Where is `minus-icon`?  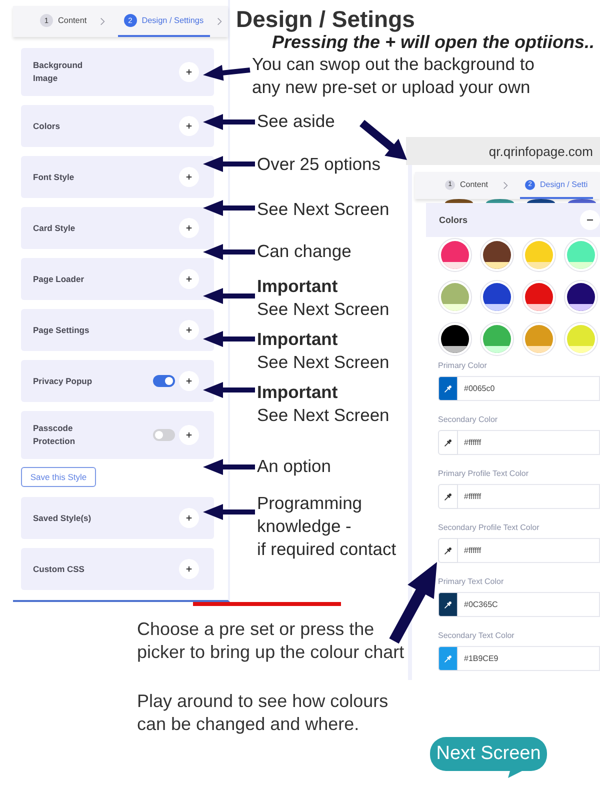
minus-icon is located at coordinates (590, 220).